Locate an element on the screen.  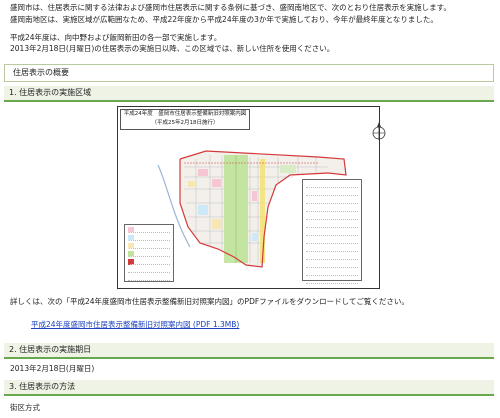
pdf-download-link: 平成24年度盛岡市住居表示整備新旧対照案内図 (PDF 1.3MB) is located at coordinates (135, 325).